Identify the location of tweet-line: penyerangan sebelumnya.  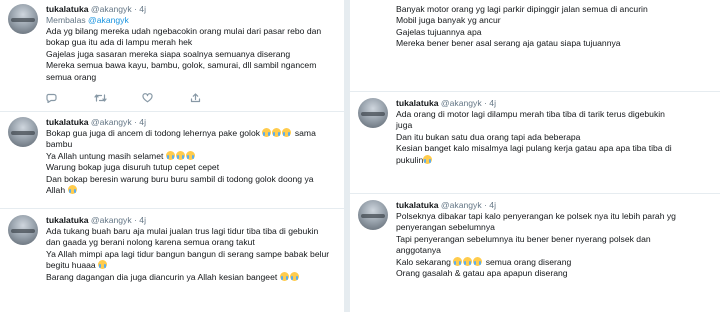
(445, 227).